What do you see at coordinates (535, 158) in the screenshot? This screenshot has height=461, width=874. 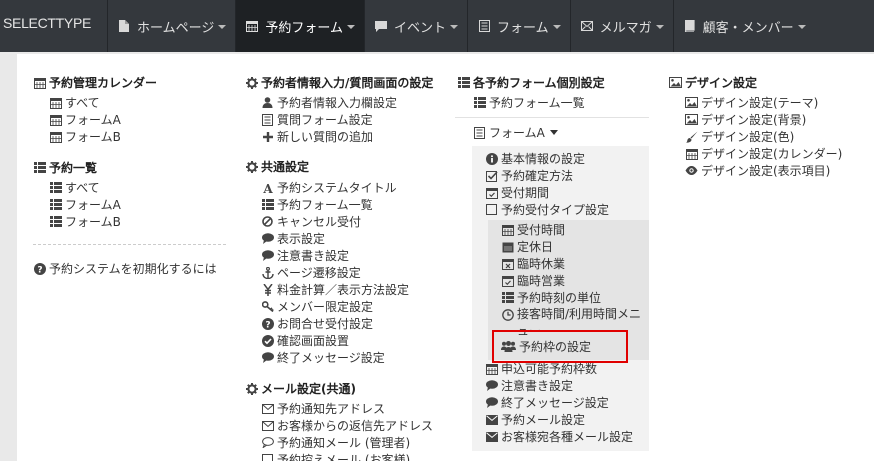 I see `basic-info-link: 基本情報の設定` at bounding box center [535, 158].